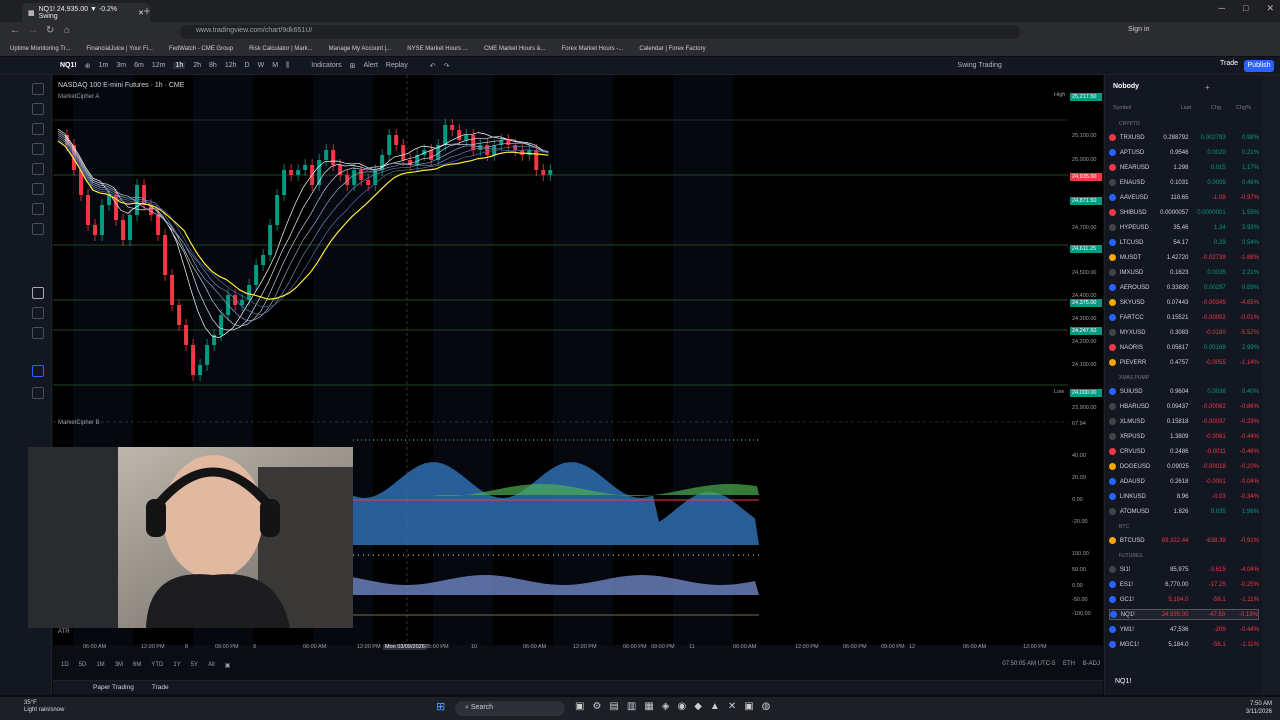  I want to click on reload-icon: ↻, so click(50, 30).